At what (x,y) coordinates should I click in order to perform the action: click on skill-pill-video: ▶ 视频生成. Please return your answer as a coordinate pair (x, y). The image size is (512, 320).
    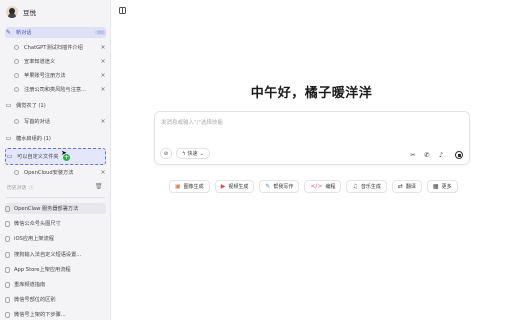
    Looking at the image, I should click on (234, 186).